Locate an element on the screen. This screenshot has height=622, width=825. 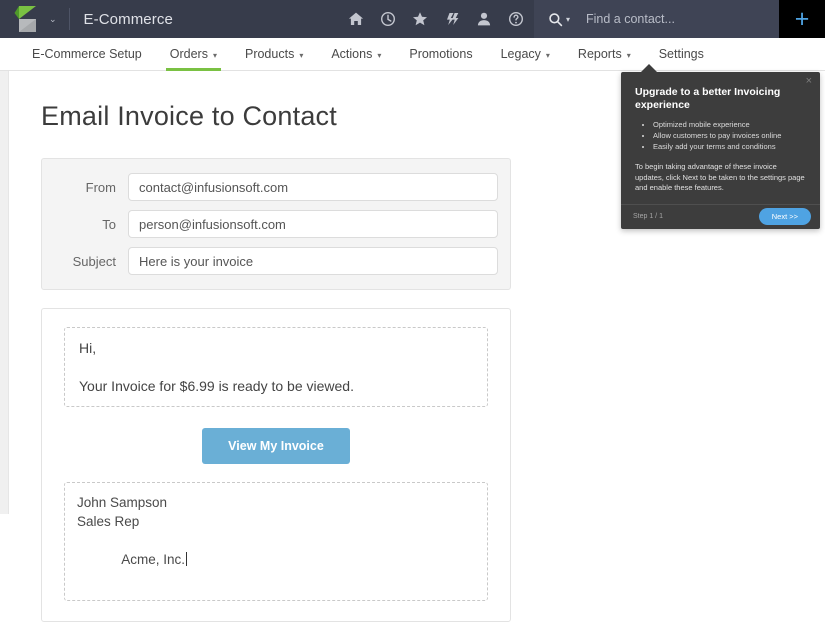
signature-line-name: John Sampson is located at coordinates (122, 502).